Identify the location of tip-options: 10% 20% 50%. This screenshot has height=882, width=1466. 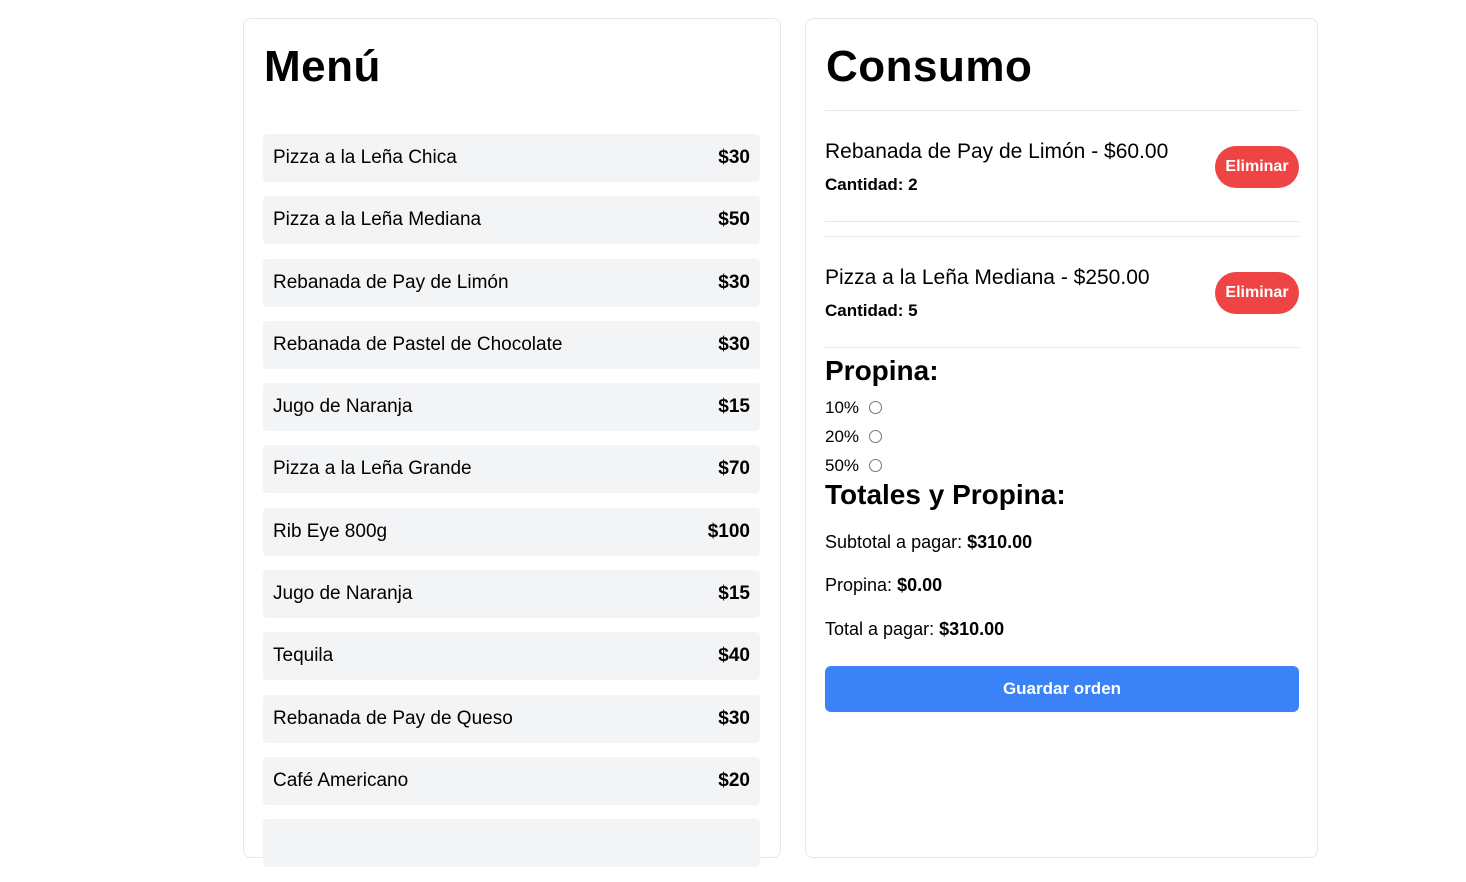
(853, 436).